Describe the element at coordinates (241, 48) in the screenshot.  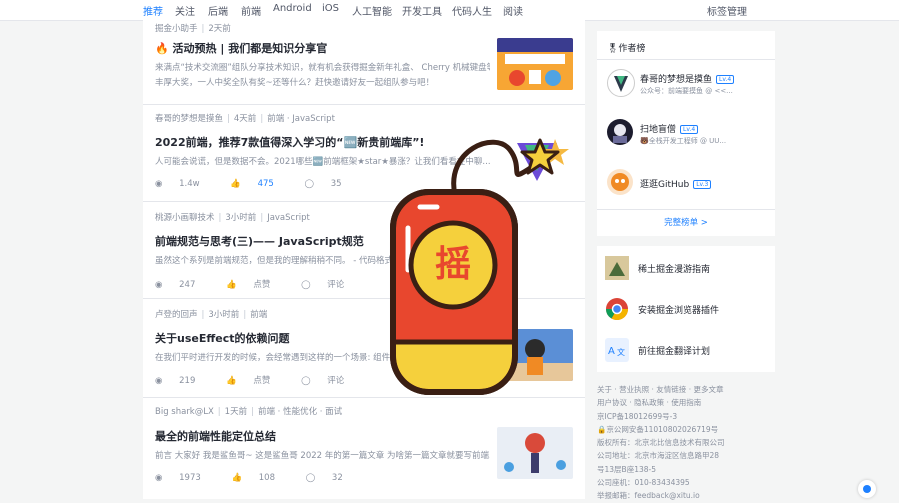
I see `article-title: 🔥 活动预热 | 我们都是知识分享官` at that location.